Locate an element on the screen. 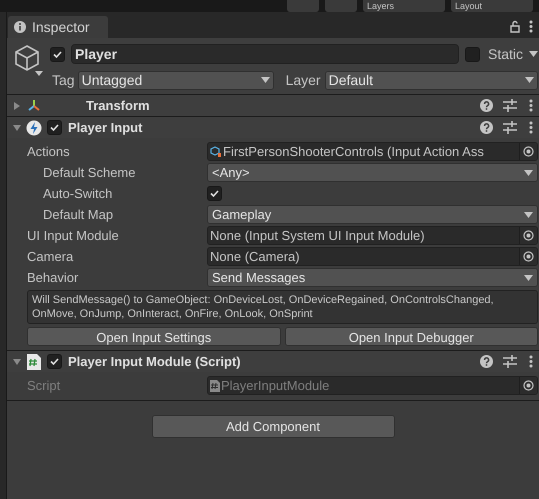  add-component-button: Add Component is located at coordinates (273, 426).